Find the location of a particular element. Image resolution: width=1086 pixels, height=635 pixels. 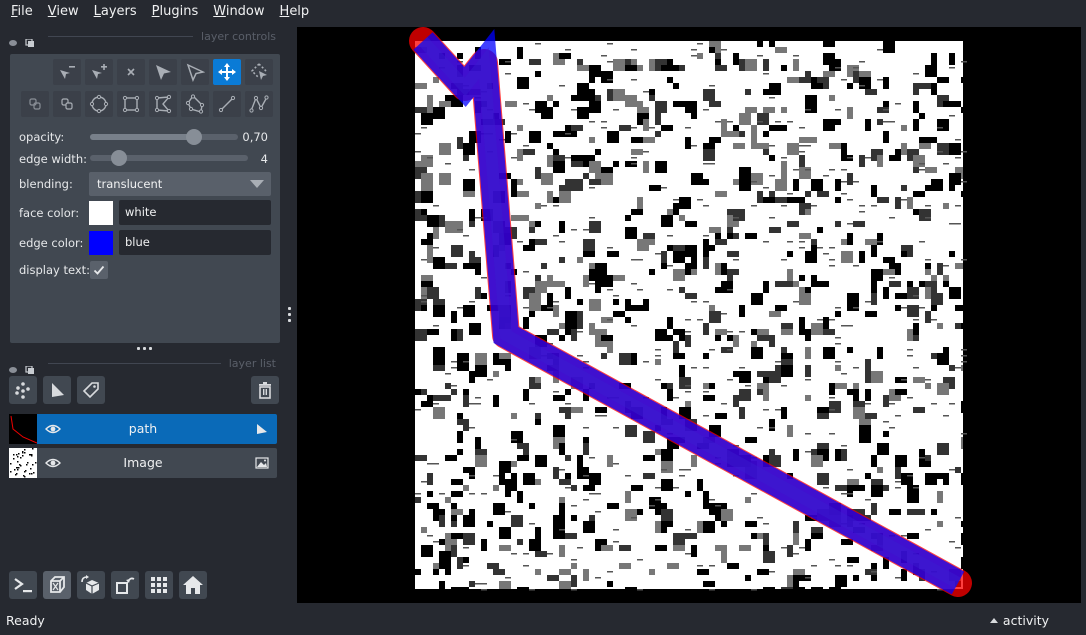

status-text: Ready is located at coordinates (25, 620).